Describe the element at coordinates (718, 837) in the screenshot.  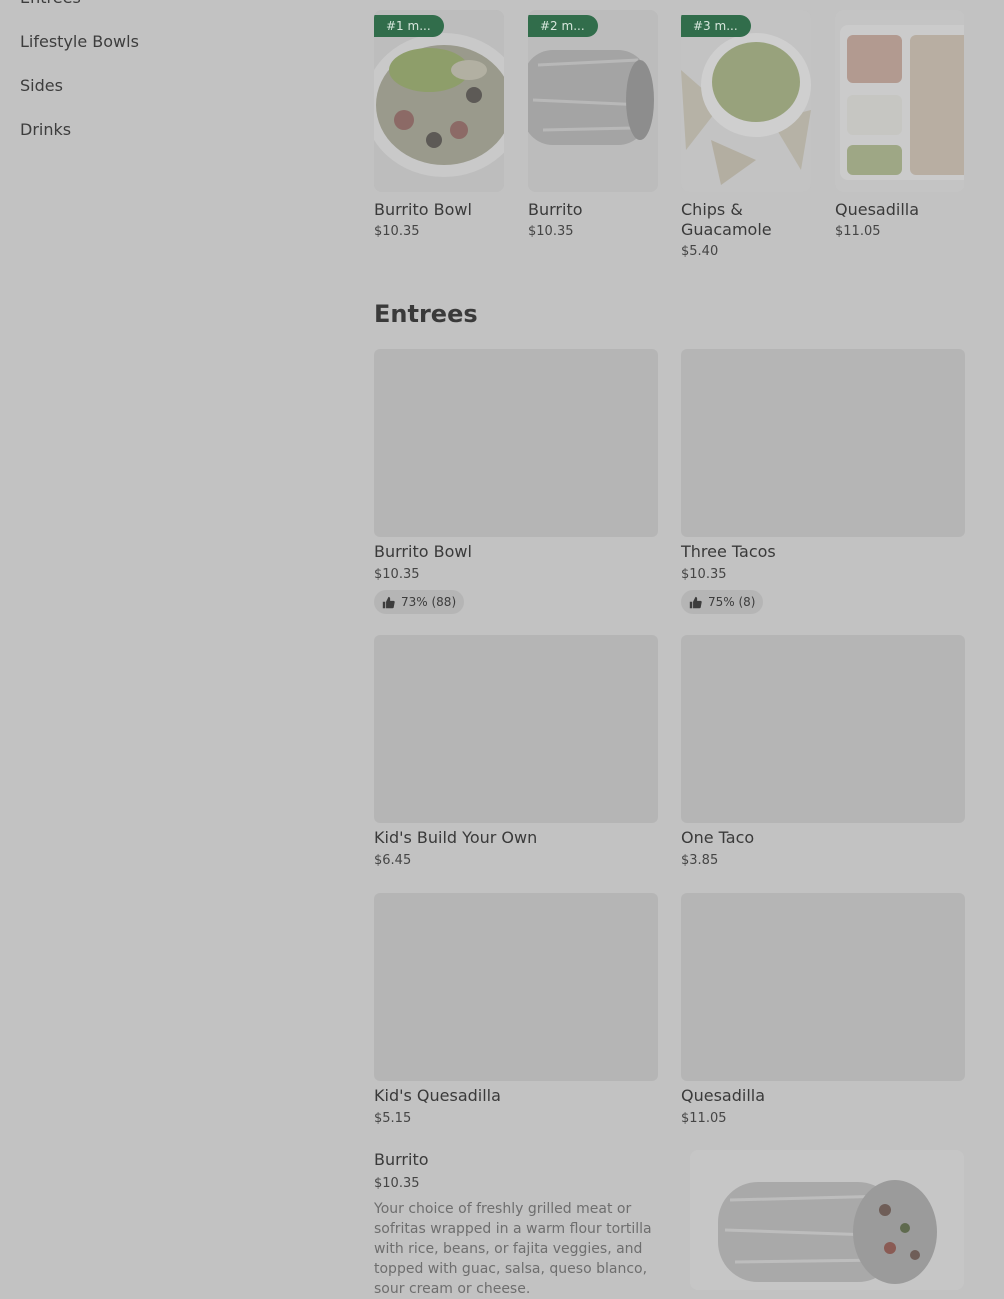
I see `item-name: One Taco` at that location.